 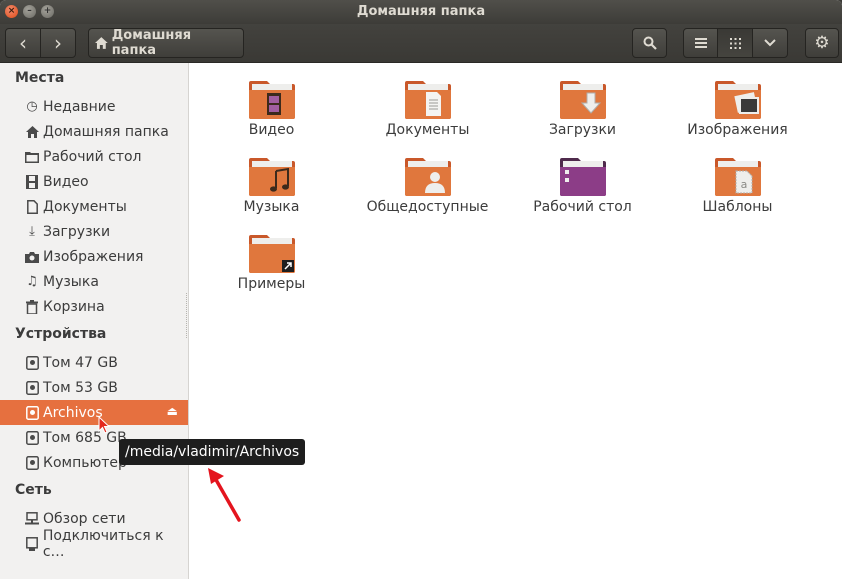 I want to click on gear-icon: ⚙, so click(x=822, y=43).